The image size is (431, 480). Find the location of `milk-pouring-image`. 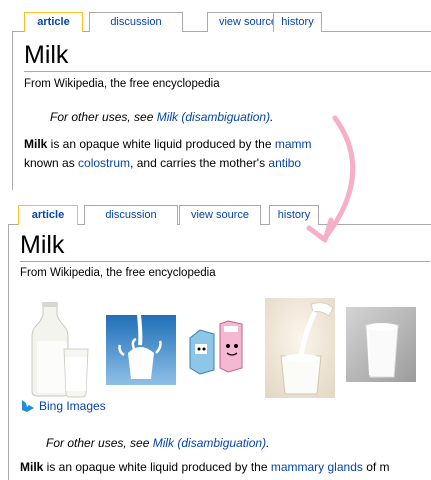

milk-pouring-image is located at coordinates (300, 348).